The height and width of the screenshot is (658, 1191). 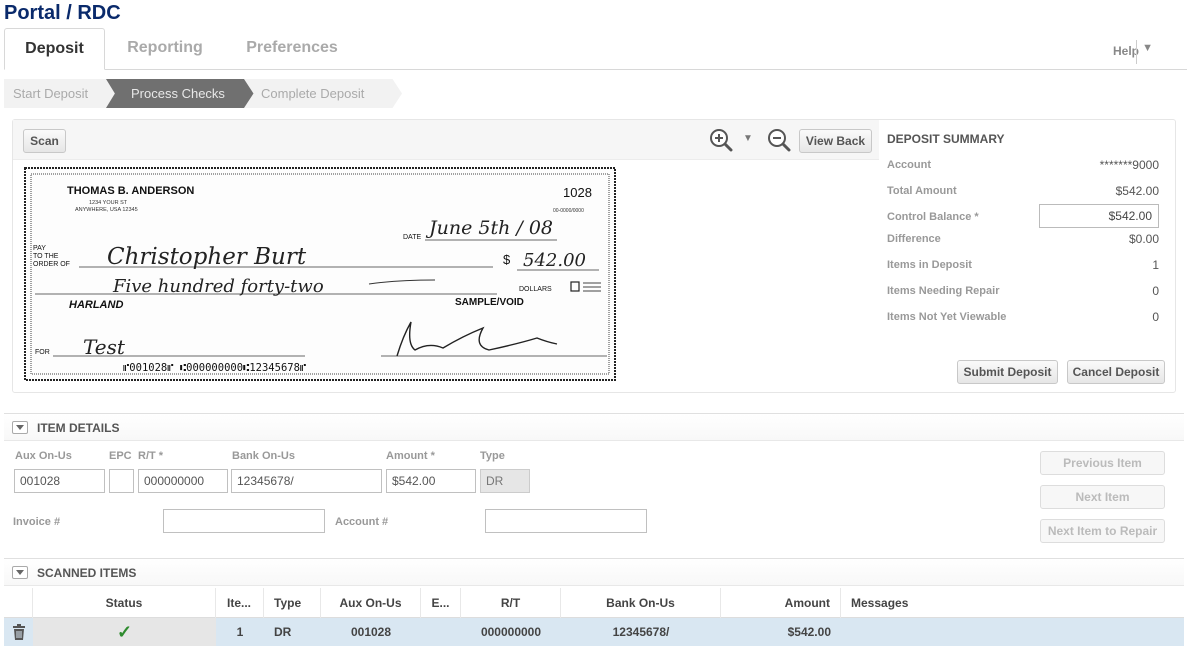 I want to click on check-date-handwritten: June 5th / 08, so click(x=489, y=228).